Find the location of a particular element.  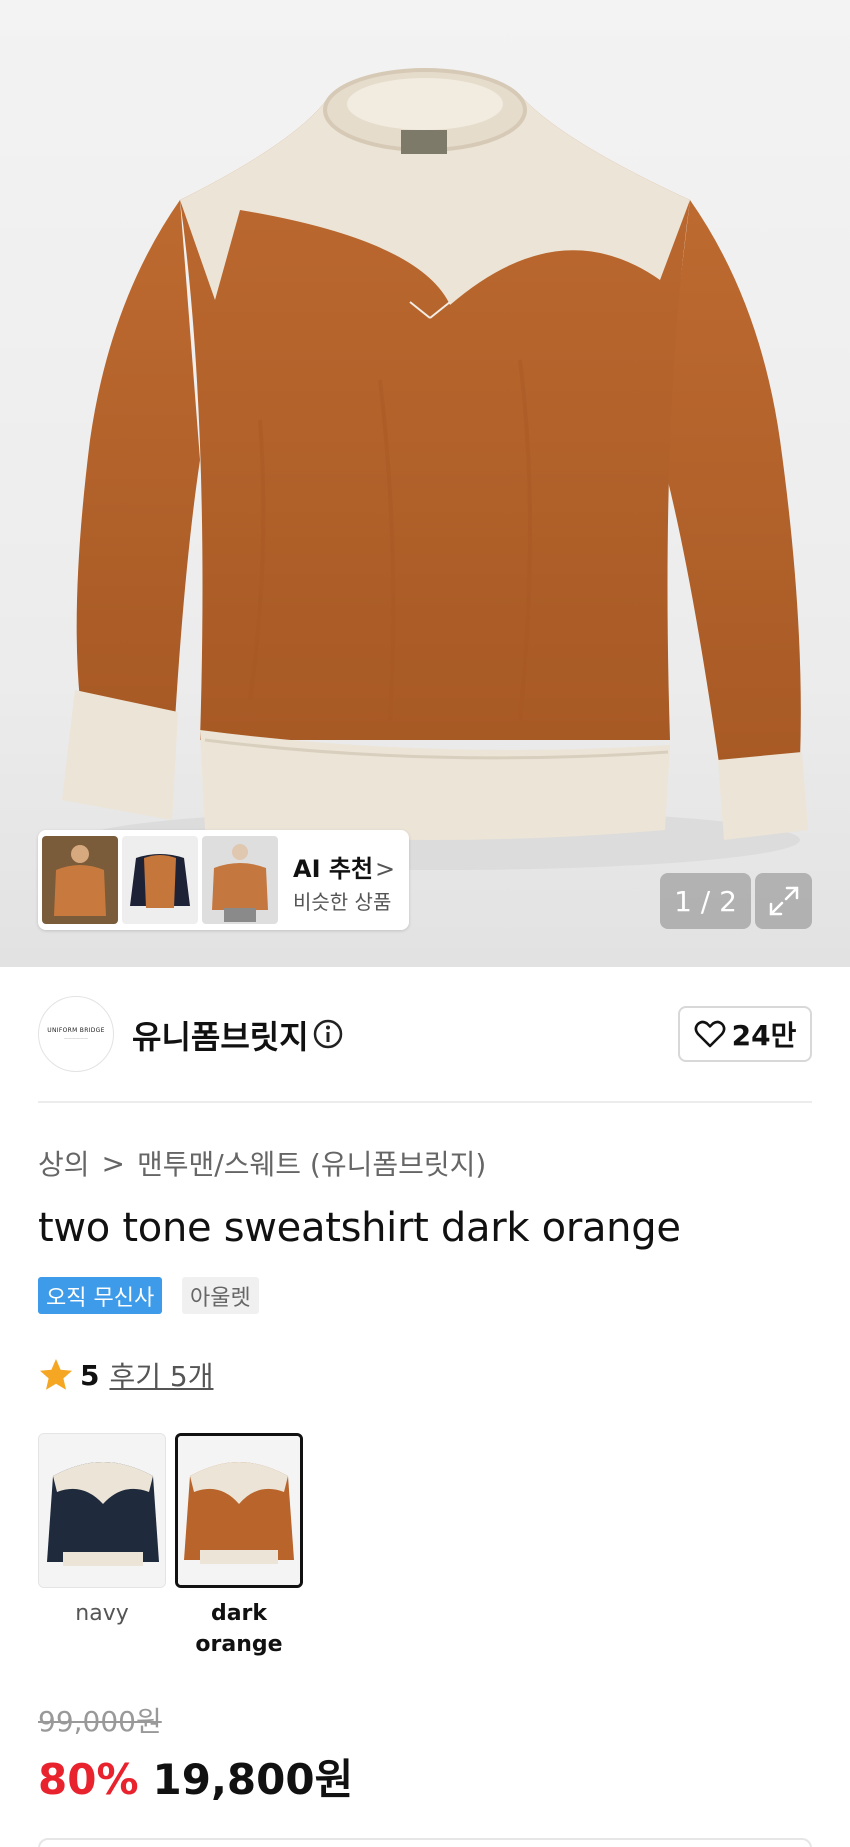

image-page-indicator: 1 / 2 is located at coordinates (705, 901).